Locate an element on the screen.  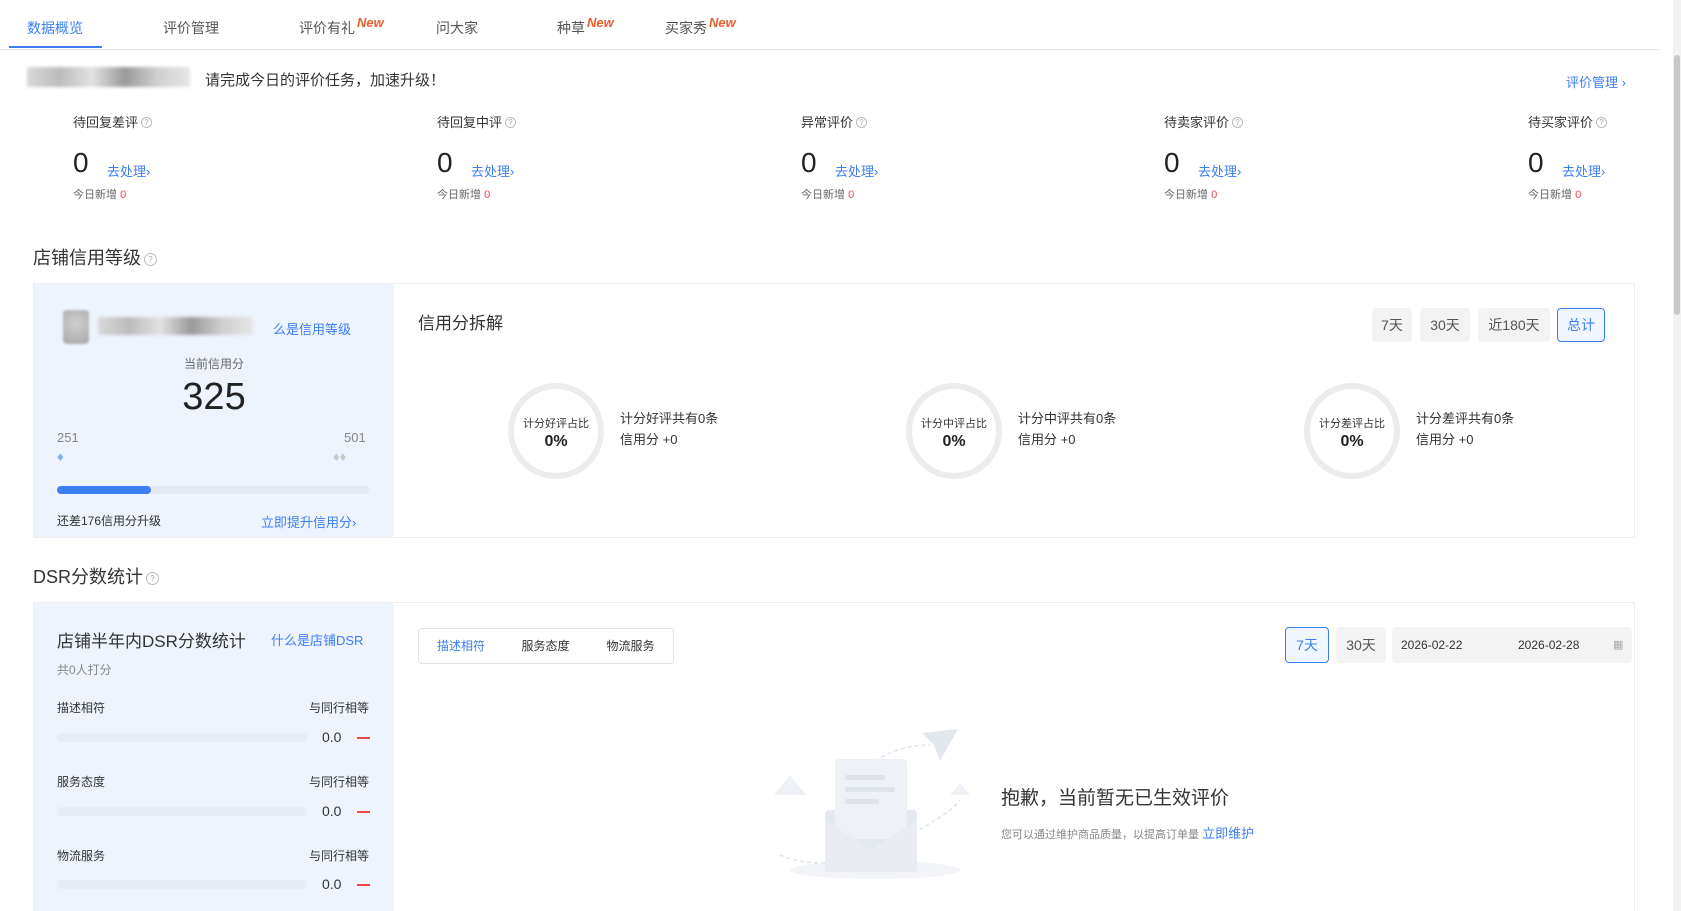
dsr-row-label: 物流服务 is located at coordinates (81, 856).